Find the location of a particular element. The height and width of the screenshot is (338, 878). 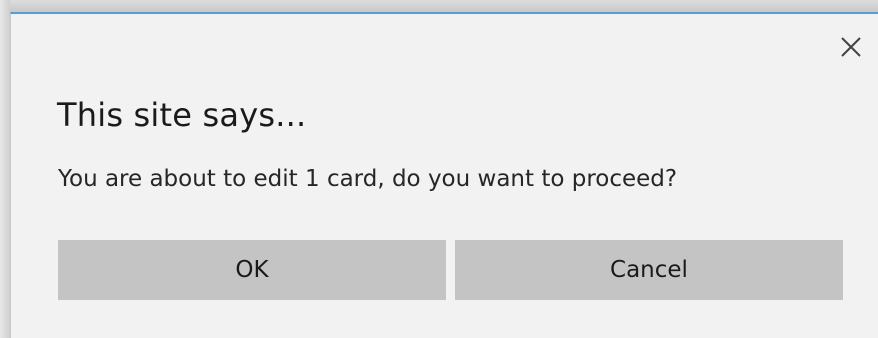

close-icon is located at coordinates (851, 47).